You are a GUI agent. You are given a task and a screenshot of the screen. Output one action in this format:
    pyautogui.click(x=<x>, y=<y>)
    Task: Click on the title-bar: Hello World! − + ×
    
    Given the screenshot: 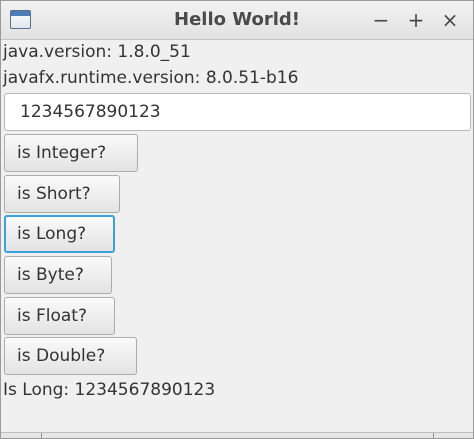 What is the action you would take?
    pyautogui.click(x=237, y=20)
    